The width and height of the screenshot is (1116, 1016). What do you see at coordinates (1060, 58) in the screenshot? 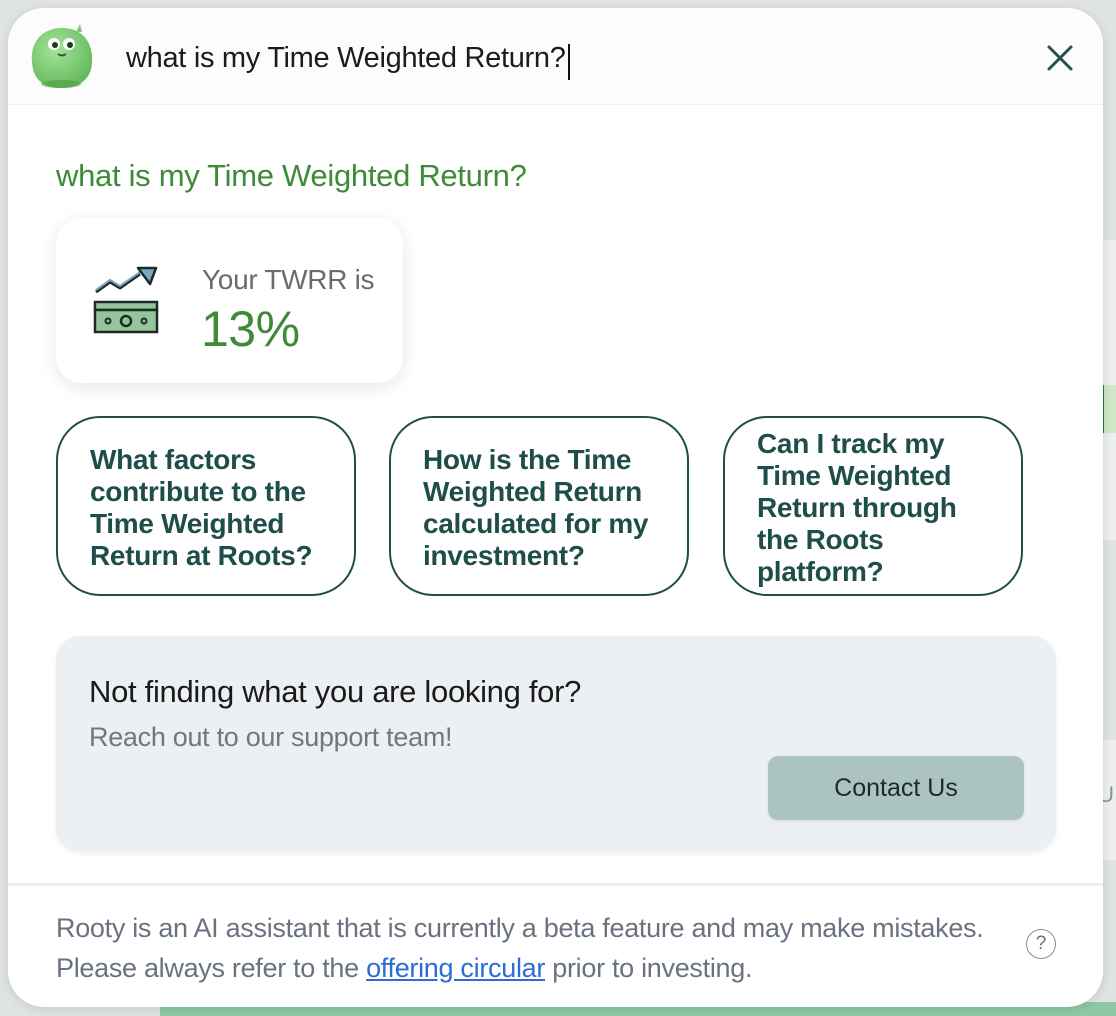
I see `close-icon` at bounding box center [1060, 58].